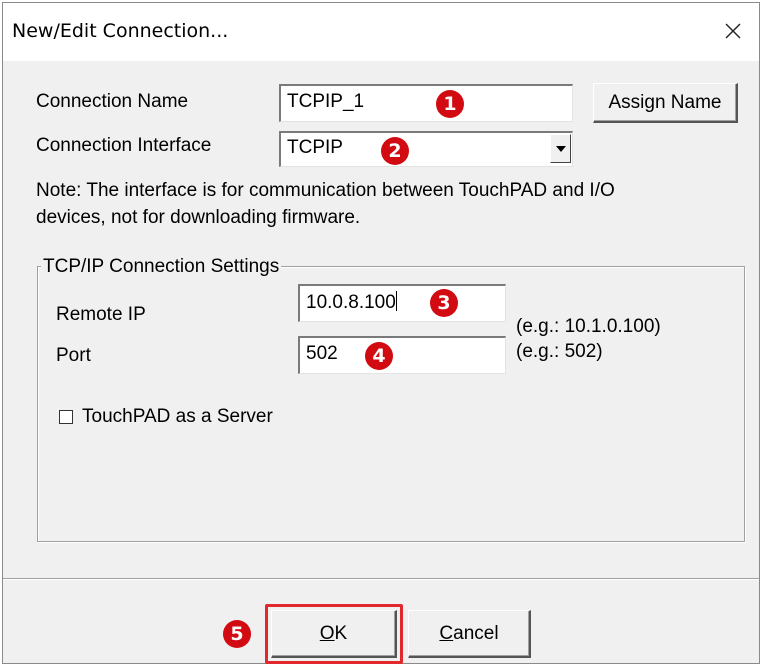 The image size is (764, 666). What do you see at coordinates (444, 303) in the screenshot?
I see `annotation-badge-3: 3` at bounding box center [444, 303].